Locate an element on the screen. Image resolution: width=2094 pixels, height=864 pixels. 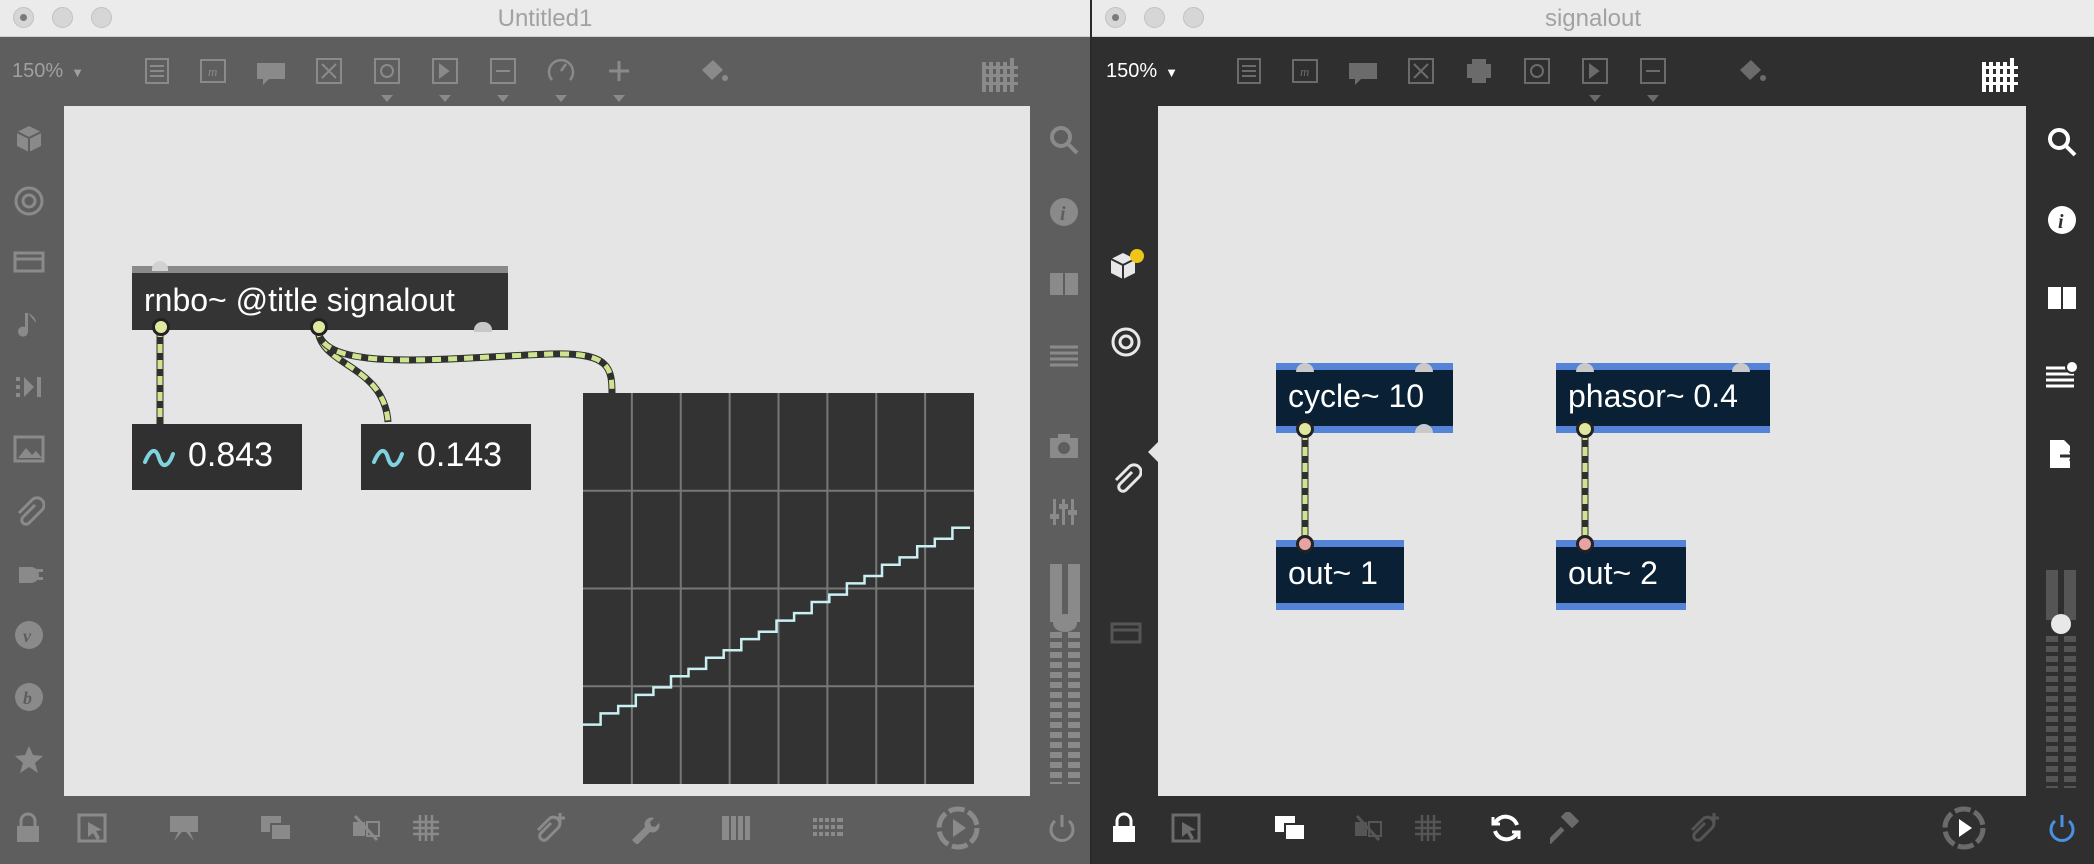
dial-icon is located at coordinates (561, 78).